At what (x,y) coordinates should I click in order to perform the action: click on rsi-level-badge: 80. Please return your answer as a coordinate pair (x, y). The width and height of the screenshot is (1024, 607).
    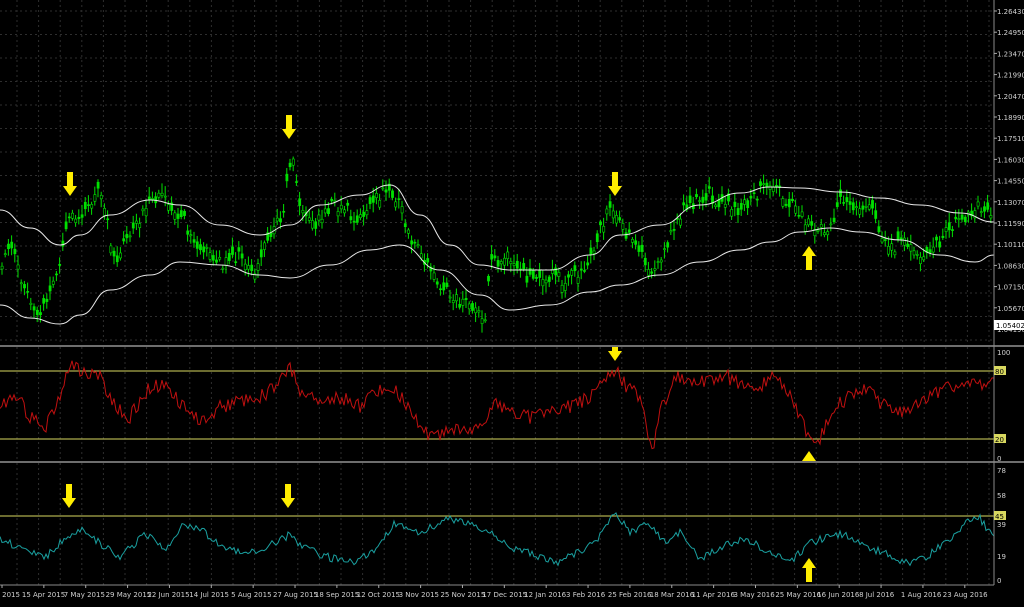
    Looking at the image, I should click on (1000, 371).